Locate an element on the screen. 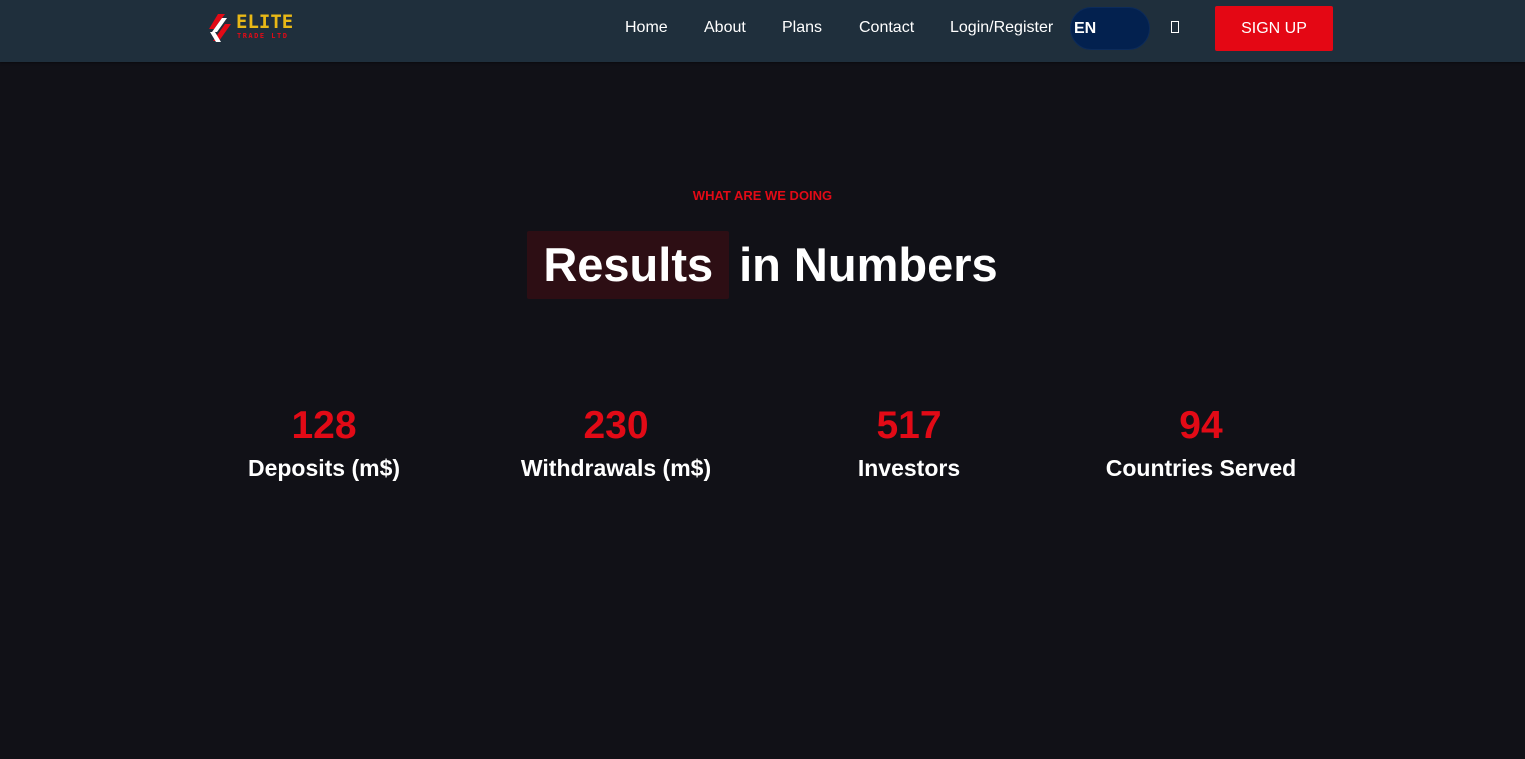 The height and width of the screenshot is (759, 1525). nav-link-login-register: Login/Register is located at coordinates (1001, 28).